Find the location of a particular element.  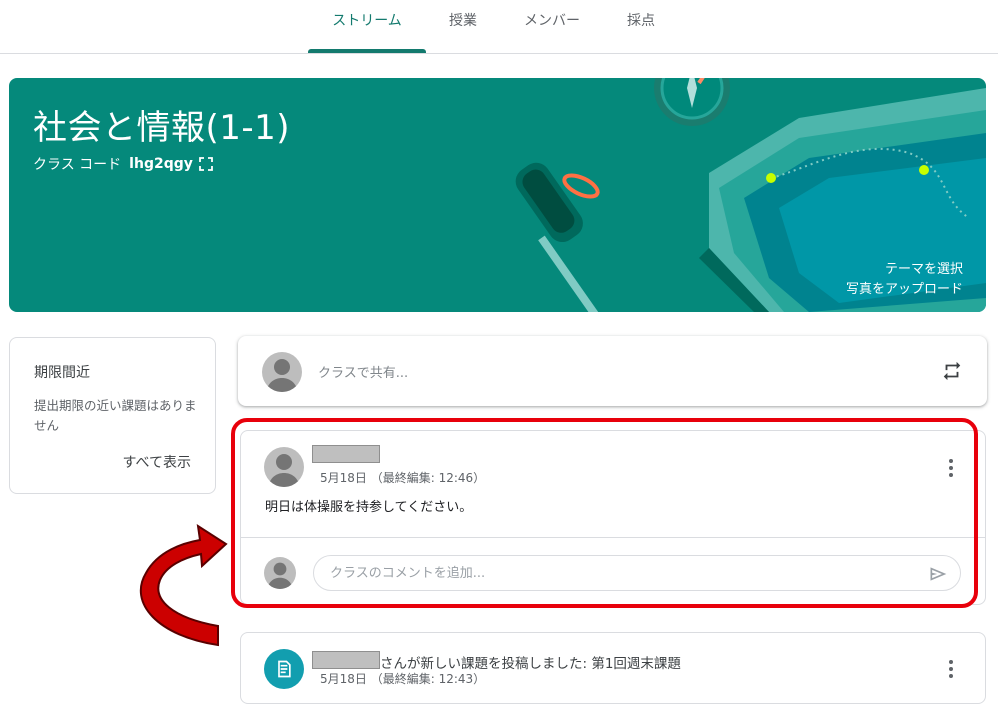

repost-icon is located at coordinates (952, 371).